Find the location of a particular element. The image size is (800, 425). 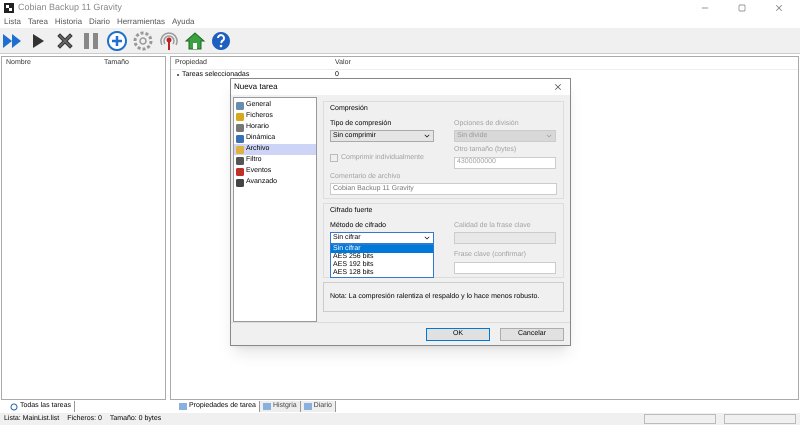

add-icon is located at coordinates (117, 41).